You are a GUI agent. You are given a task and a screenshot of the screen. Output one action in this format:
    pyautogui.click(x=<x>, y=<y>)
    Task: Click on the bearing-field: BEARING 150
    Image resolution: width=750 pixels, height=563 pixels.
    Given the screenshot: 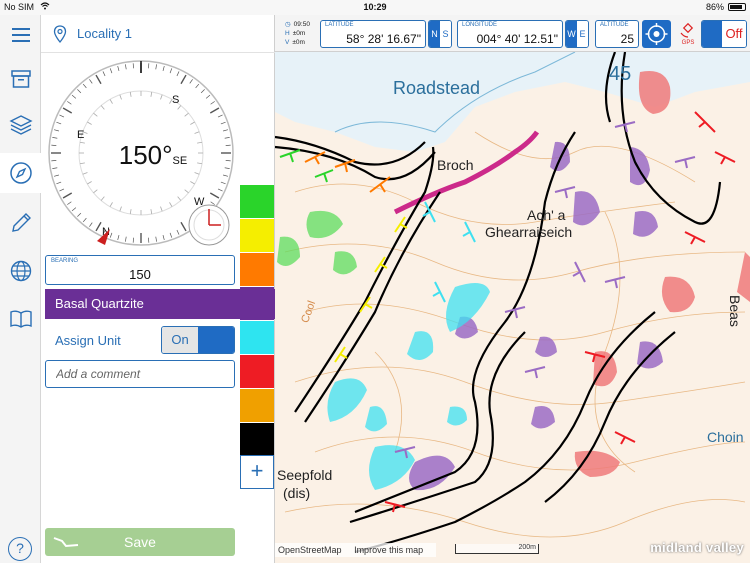 What is the action you would take?
    pyautogui.click(x=140, y=270)
    